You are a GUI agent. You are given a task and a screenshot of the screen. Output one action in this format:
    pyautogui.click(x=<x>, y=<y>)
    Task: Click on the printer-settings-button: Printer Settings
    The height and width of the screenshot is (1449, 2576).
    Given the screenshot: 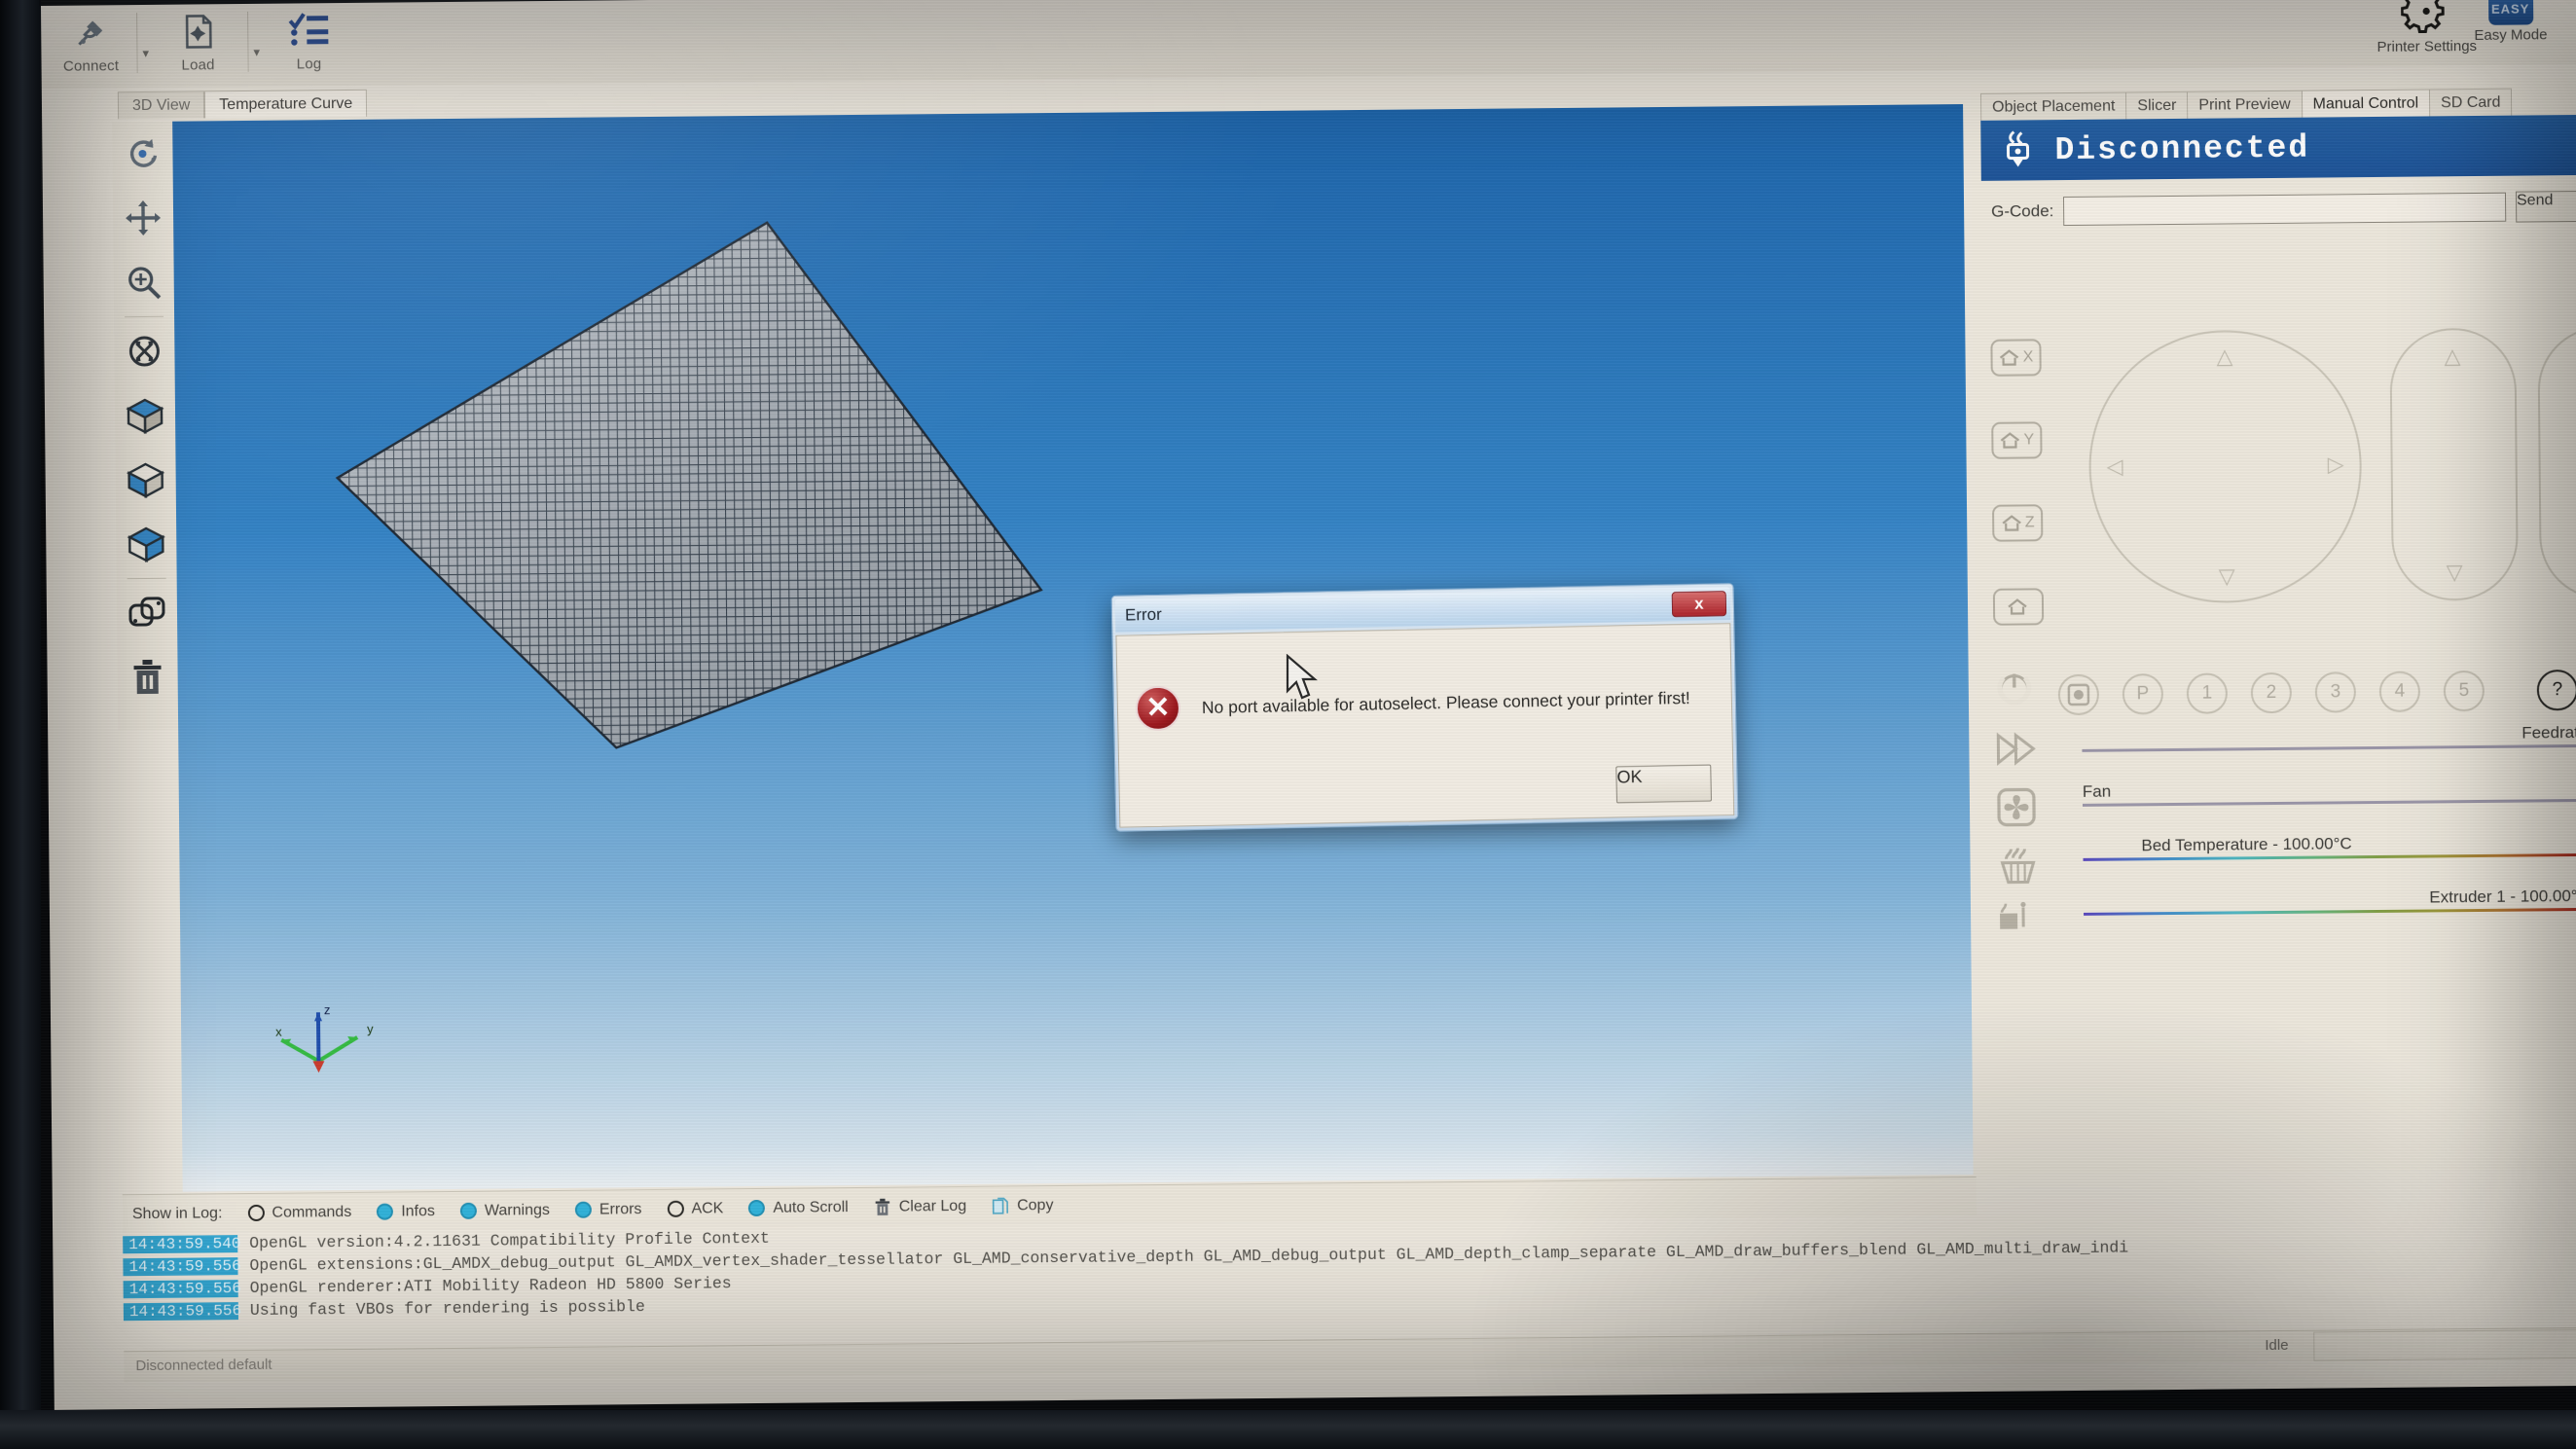 What is the action you would take?
    pyautogui.click(x=2426, y=27)
    